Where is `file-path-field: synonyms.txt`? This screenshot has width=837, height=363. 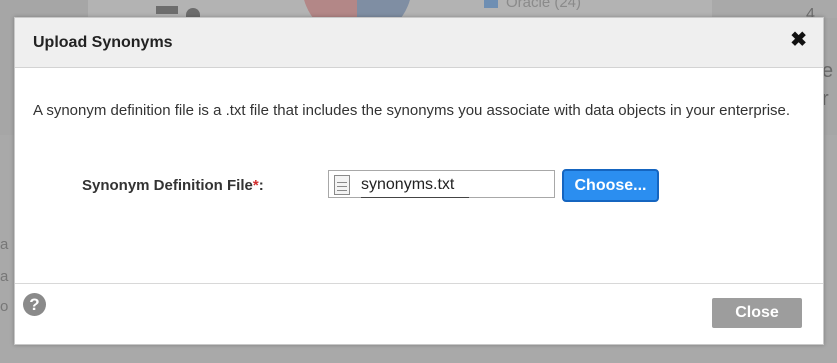 file-path-field: synonyms.txt is located at coordinates (441, 184).